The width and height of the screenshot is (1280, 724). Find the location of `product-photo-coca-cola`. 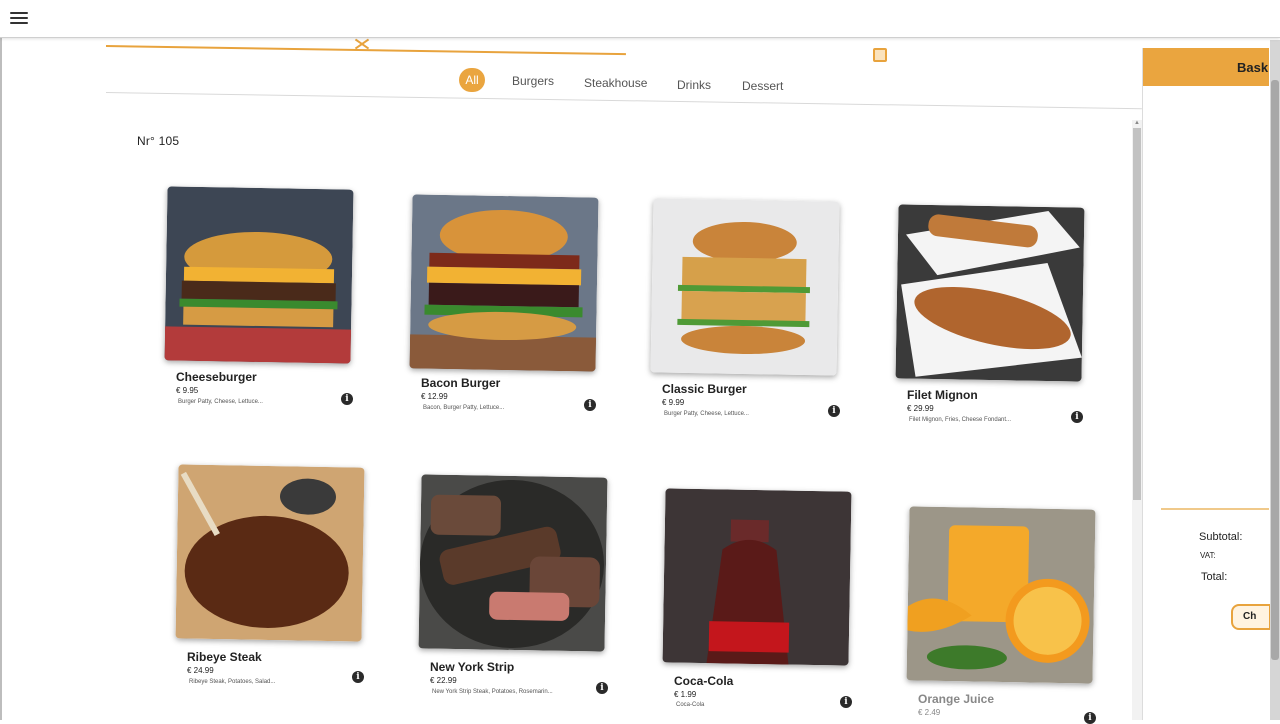

product-photo-coca-cola is located at coordinates (757, 577).